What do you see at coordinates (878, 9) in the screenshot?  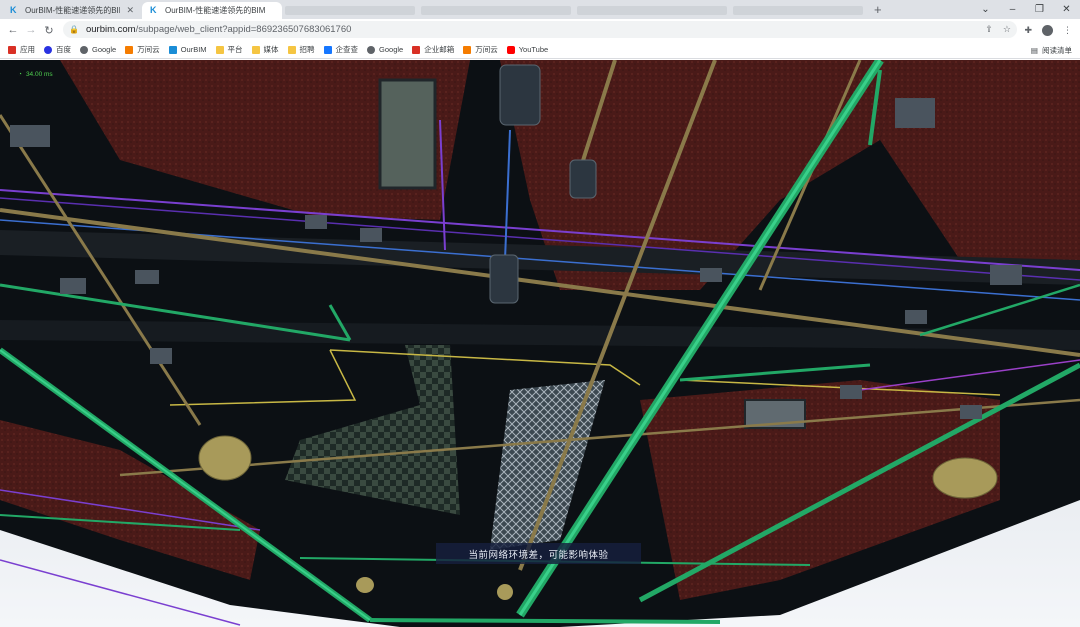 I see `new-tab-button: +` at bounding box center [878, 9].